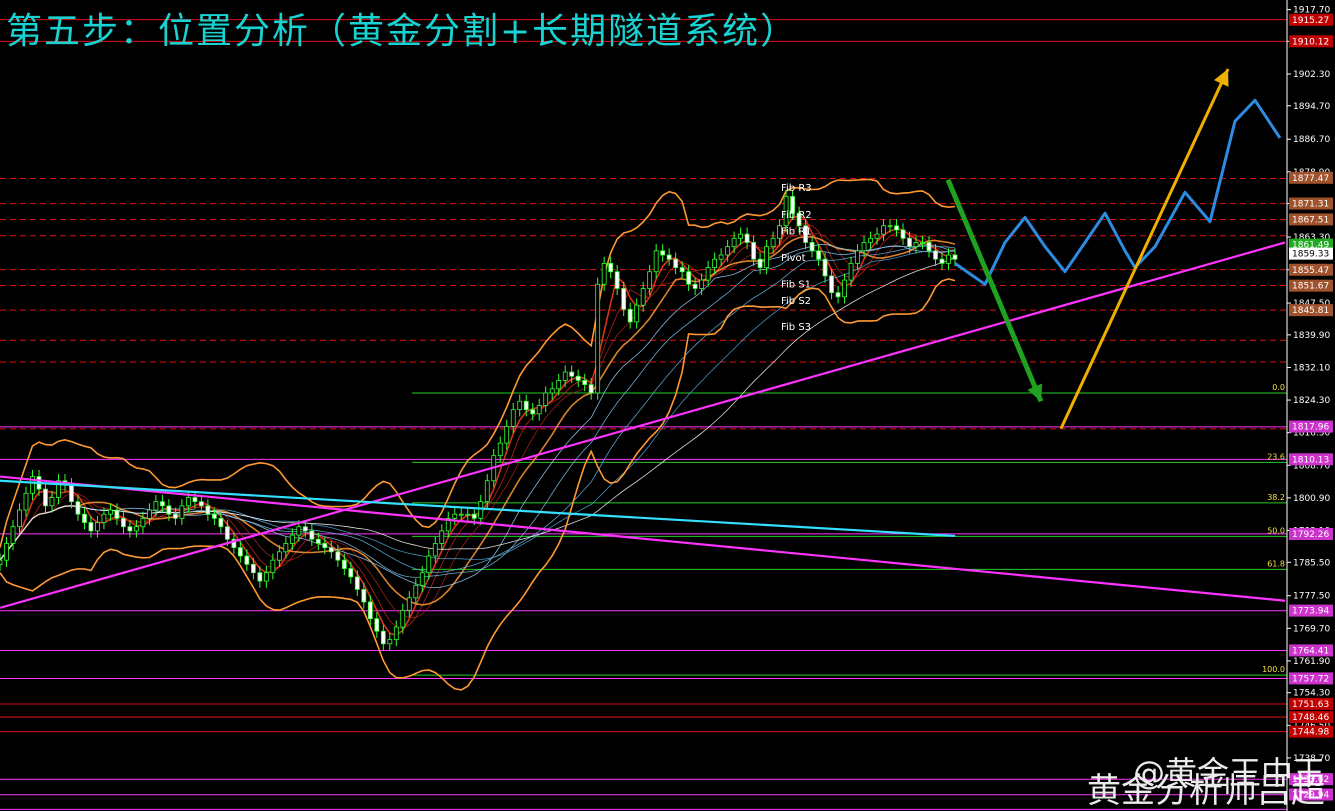 This screenshot has width=1335, height=811. What do you see at coordinates (1310, 651) in the screenshot?
I see `price-badge-label-14: 1764.41` at bounding box center [1310, 651].